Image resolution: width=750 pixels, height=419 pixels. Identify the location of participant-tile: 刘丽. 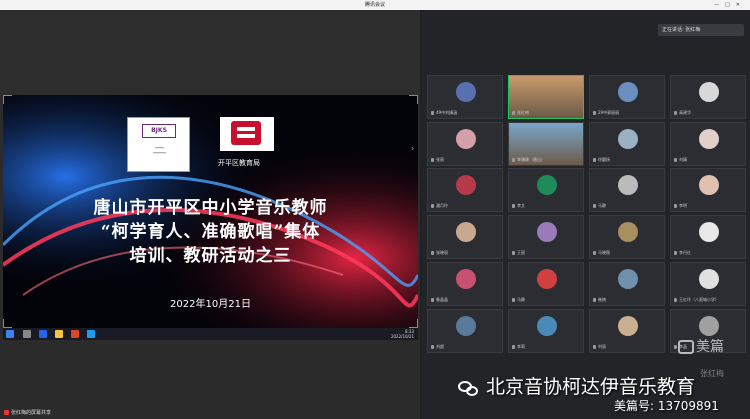
(627, 331).